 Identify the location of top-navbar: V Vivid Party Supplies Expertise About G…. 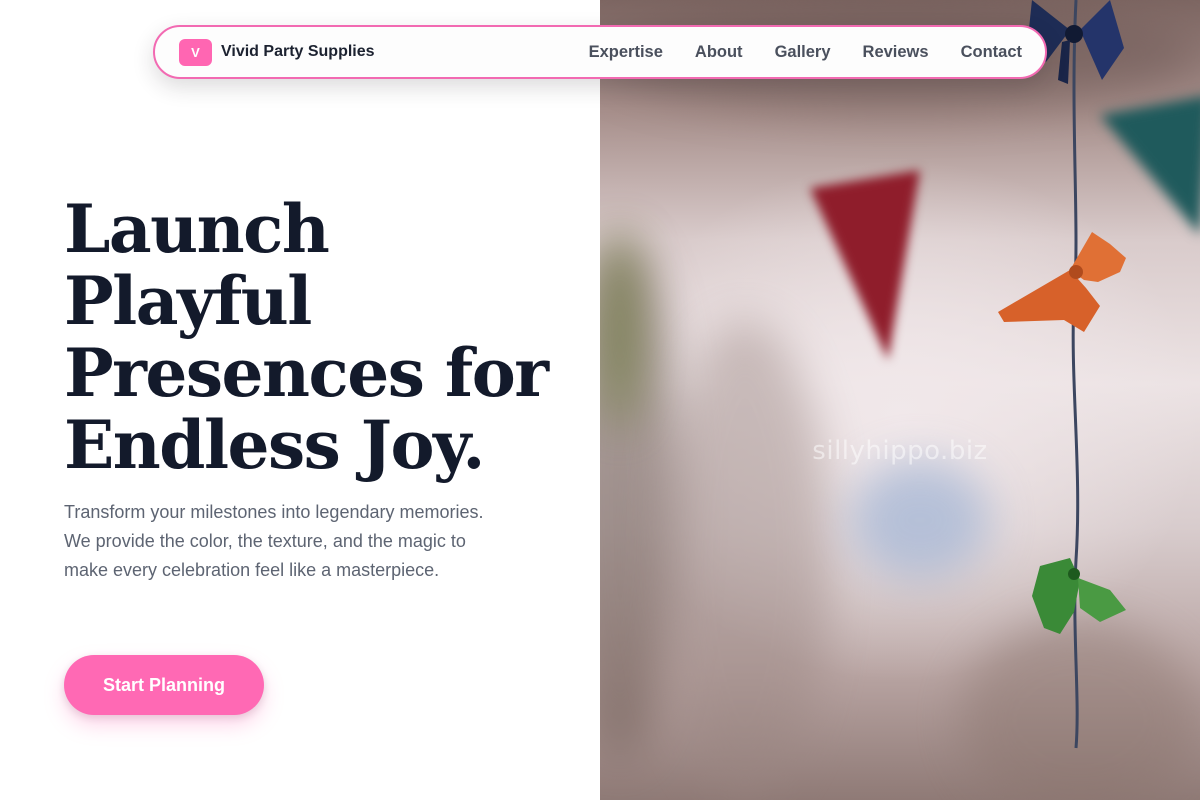
(600, 52).